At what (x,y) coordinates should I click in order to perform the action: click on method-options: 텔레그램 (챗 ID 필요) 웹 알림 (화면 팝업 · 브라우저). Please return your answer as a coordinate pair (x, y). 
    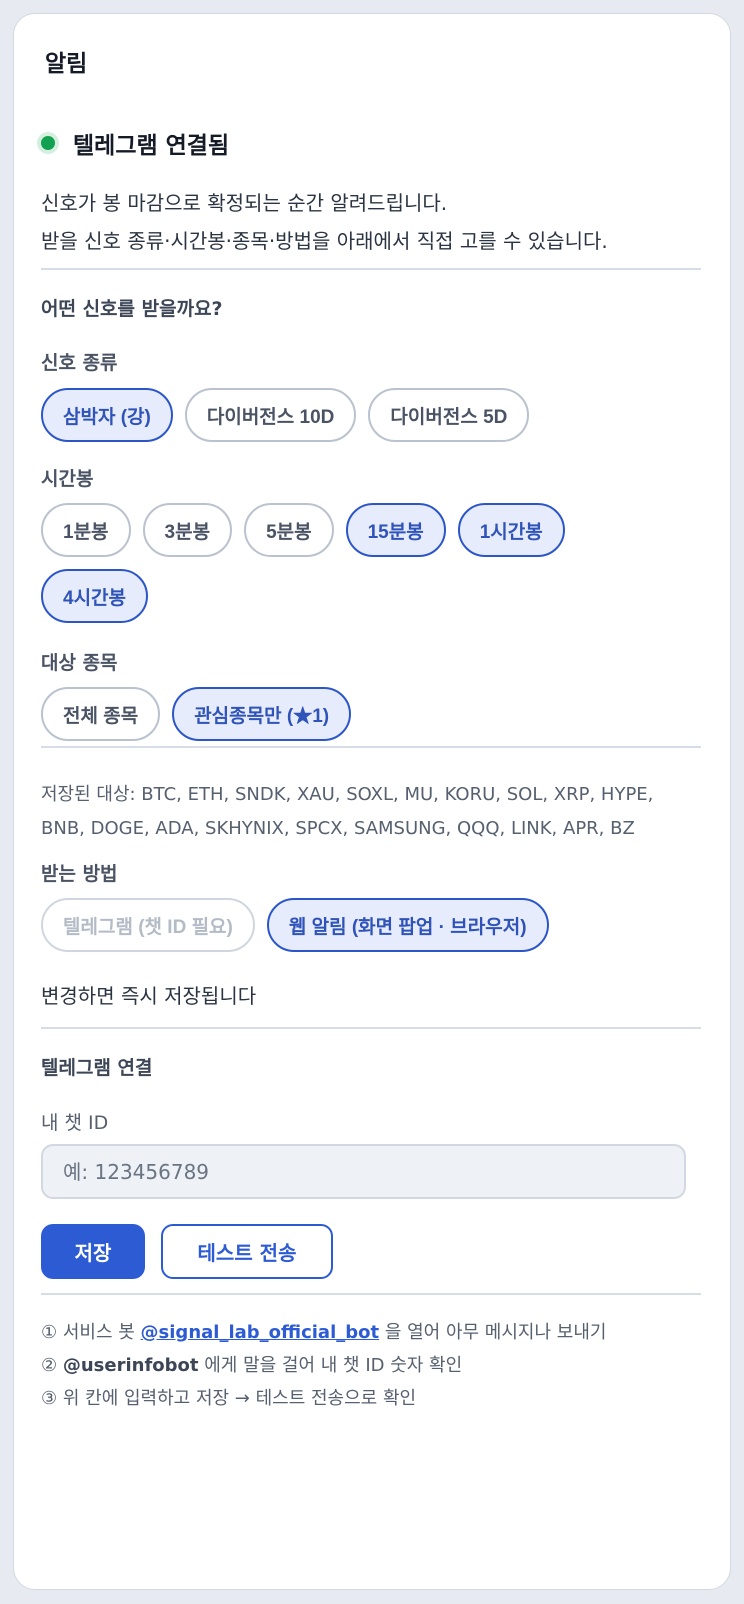
    Looking at the image, I should click on (371, 925).